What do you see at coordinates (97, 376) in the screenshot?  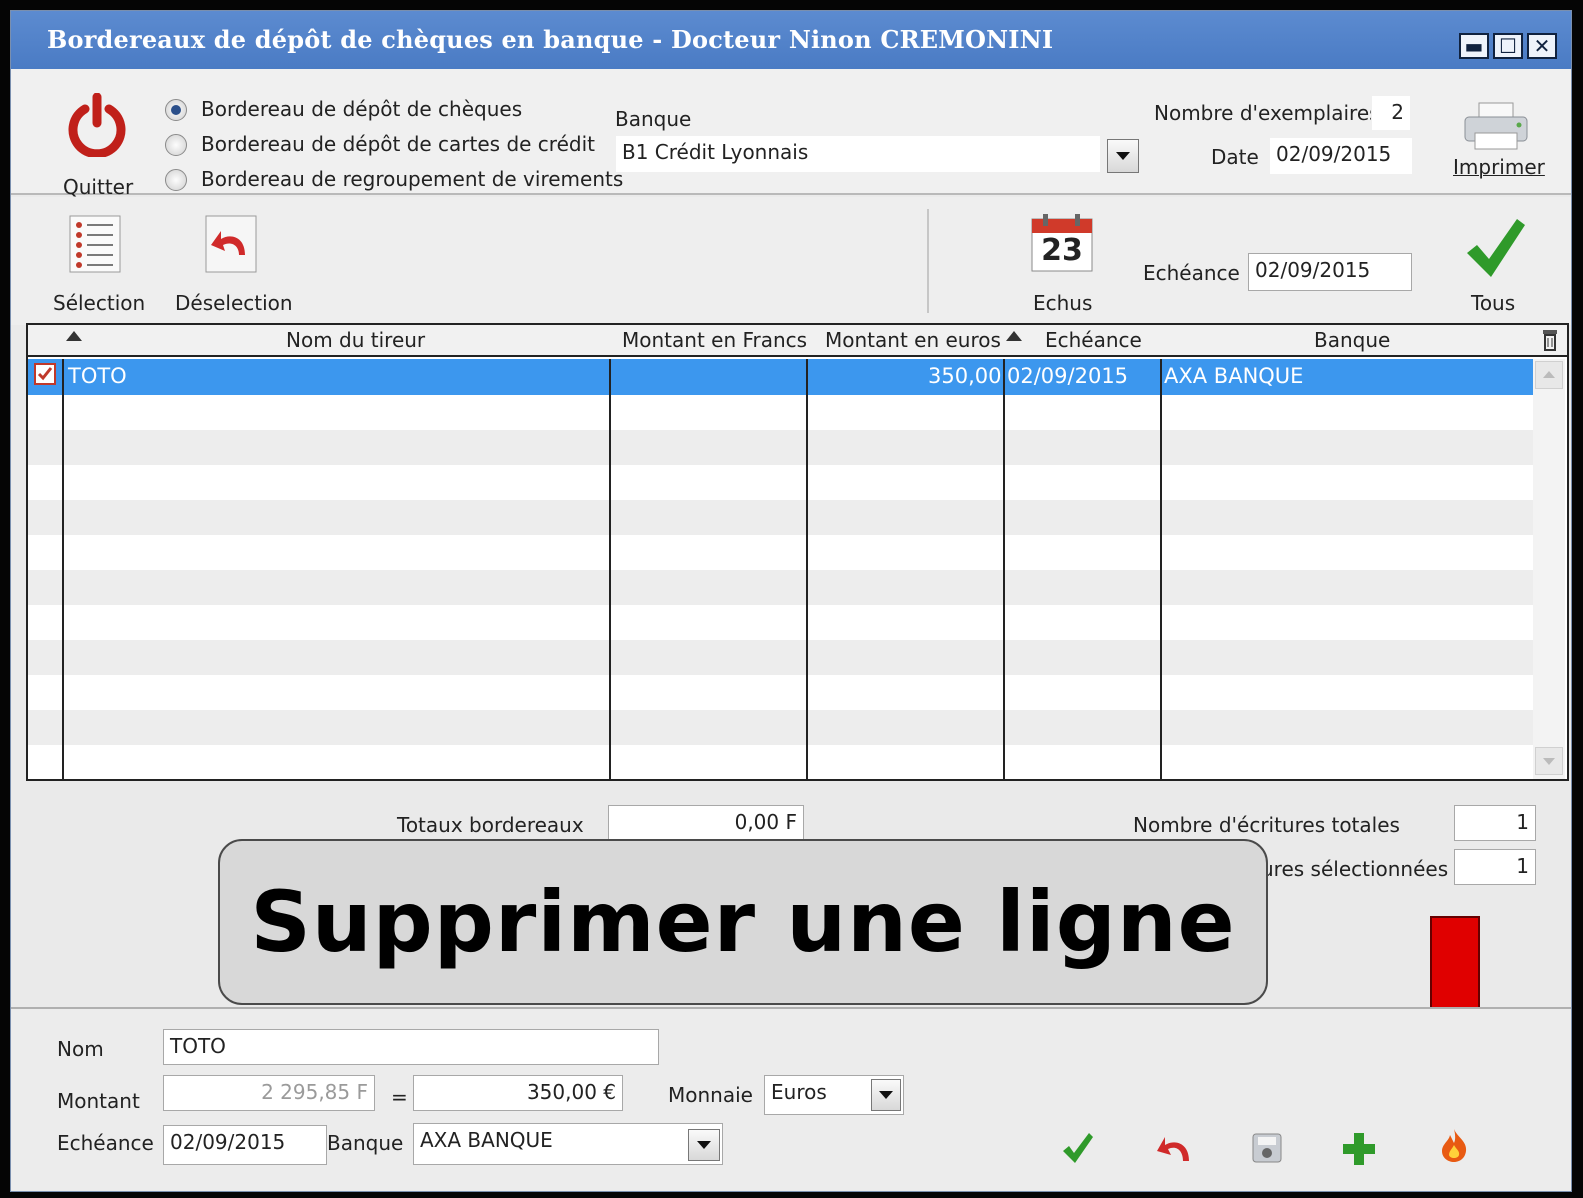 I see `cell-nom: TOTO` at bounding box center [97, 376].